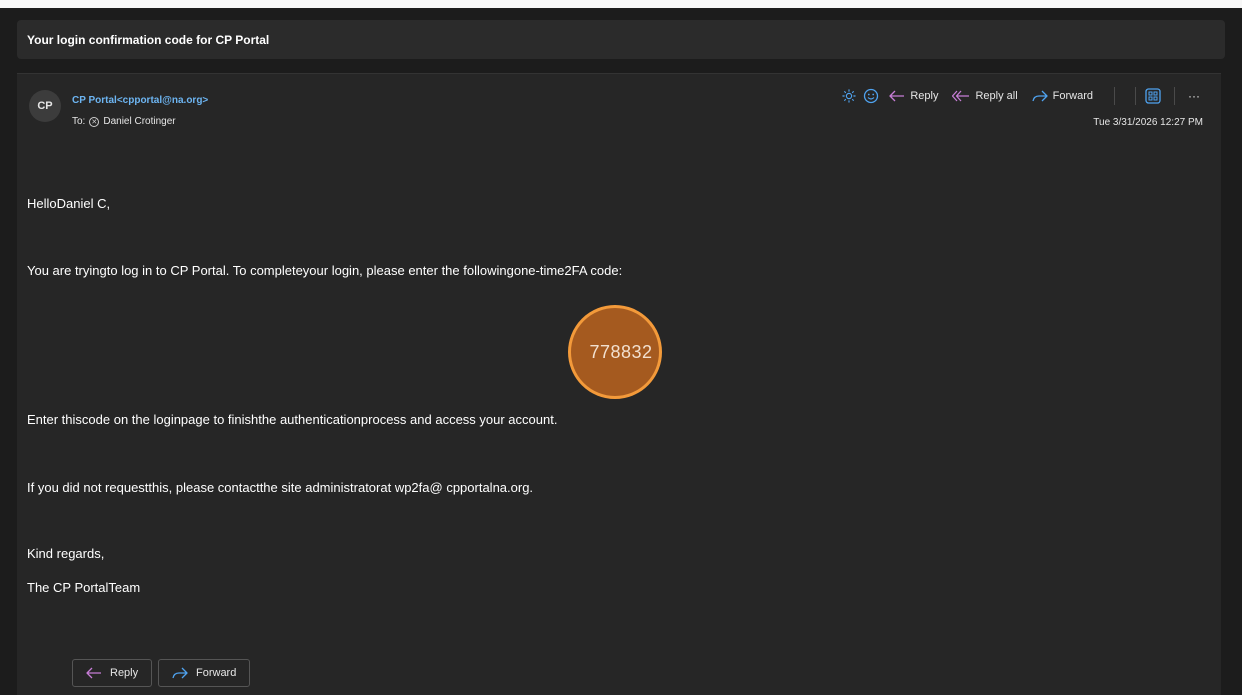 Image resolution: width=1242 pixels, height=695 pixels. I want to click on recipient-name: Daniel Crotinger, so click(139, 121).